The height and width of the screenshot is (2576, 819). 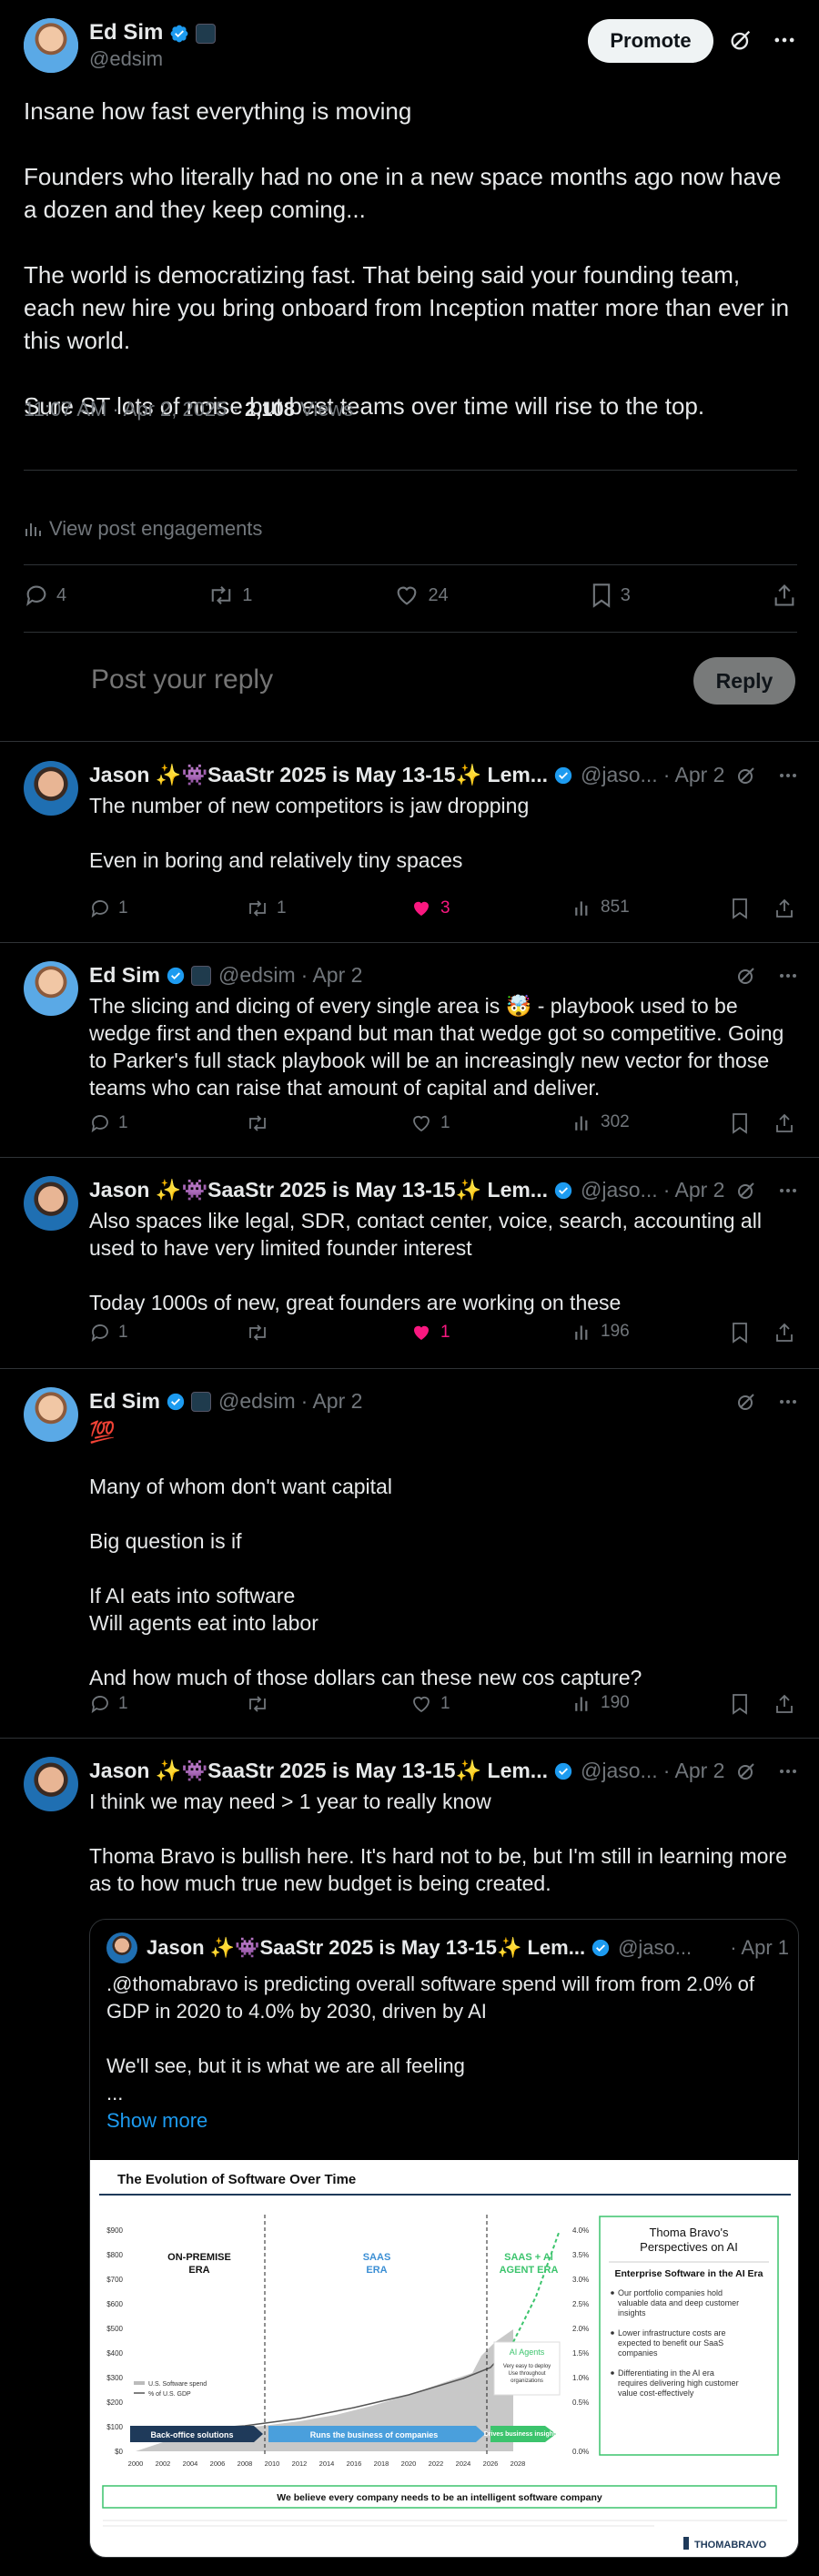 What do you see at coordinates (199, 2264) in the screenshot?
I see `era-label: ON-PREMISE ERA` at bounding box center [199, 2264].